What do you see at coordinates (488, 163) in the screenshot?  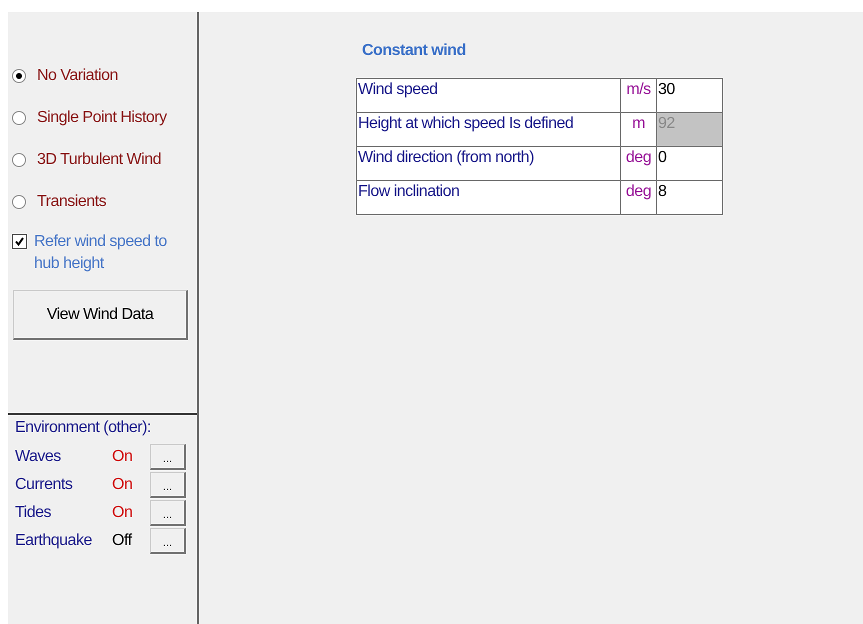 I see `table-cell: Wind direction (from north)` at bounding box center [488, 163].